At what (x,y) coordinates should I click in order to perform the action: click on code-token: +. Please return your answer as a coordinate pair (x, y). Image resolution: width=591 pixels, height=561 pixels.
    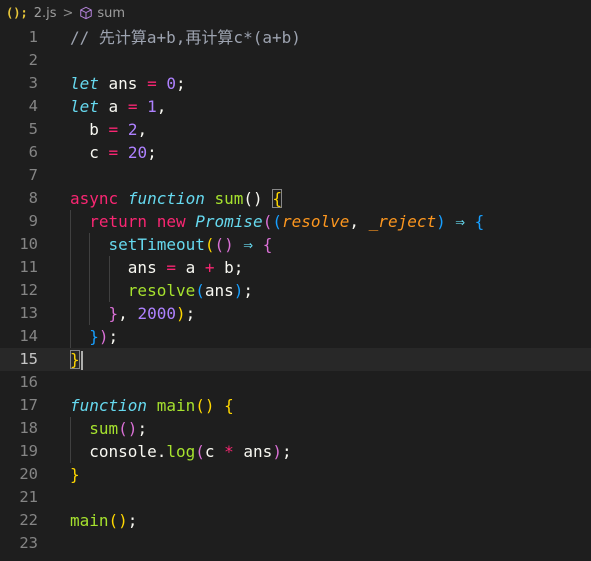
    Looking at the image, I should click on (209, 267).